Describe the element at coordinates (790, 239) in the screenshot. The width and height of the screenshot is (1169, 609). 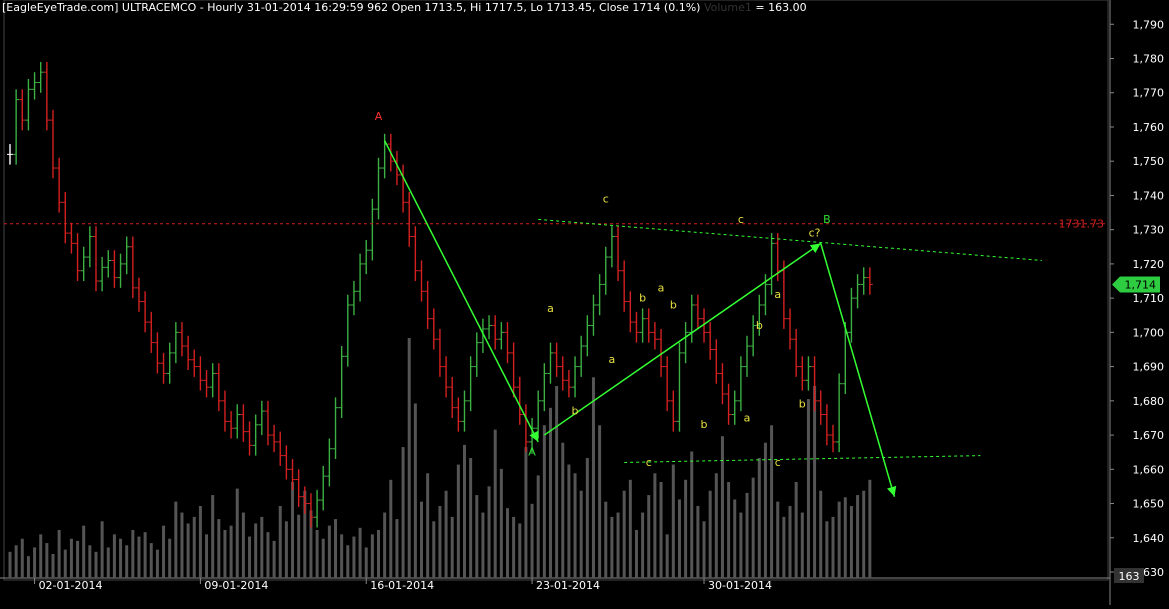
I see `trend-line` at that location.